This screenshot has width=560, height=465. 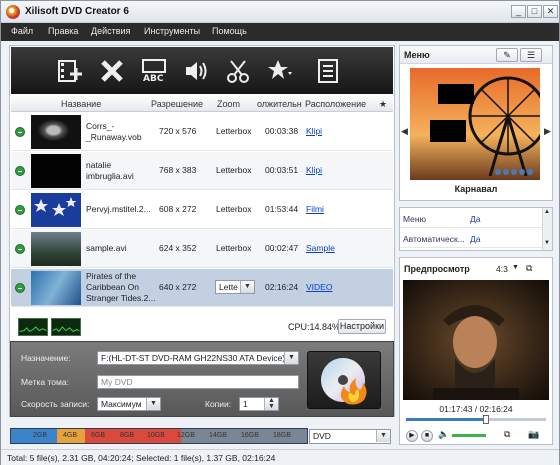 What do you see at coordinates (70, 435) in the screenshot?
I see `capacity-tick: 4GB` at bounding box center [70, 435].